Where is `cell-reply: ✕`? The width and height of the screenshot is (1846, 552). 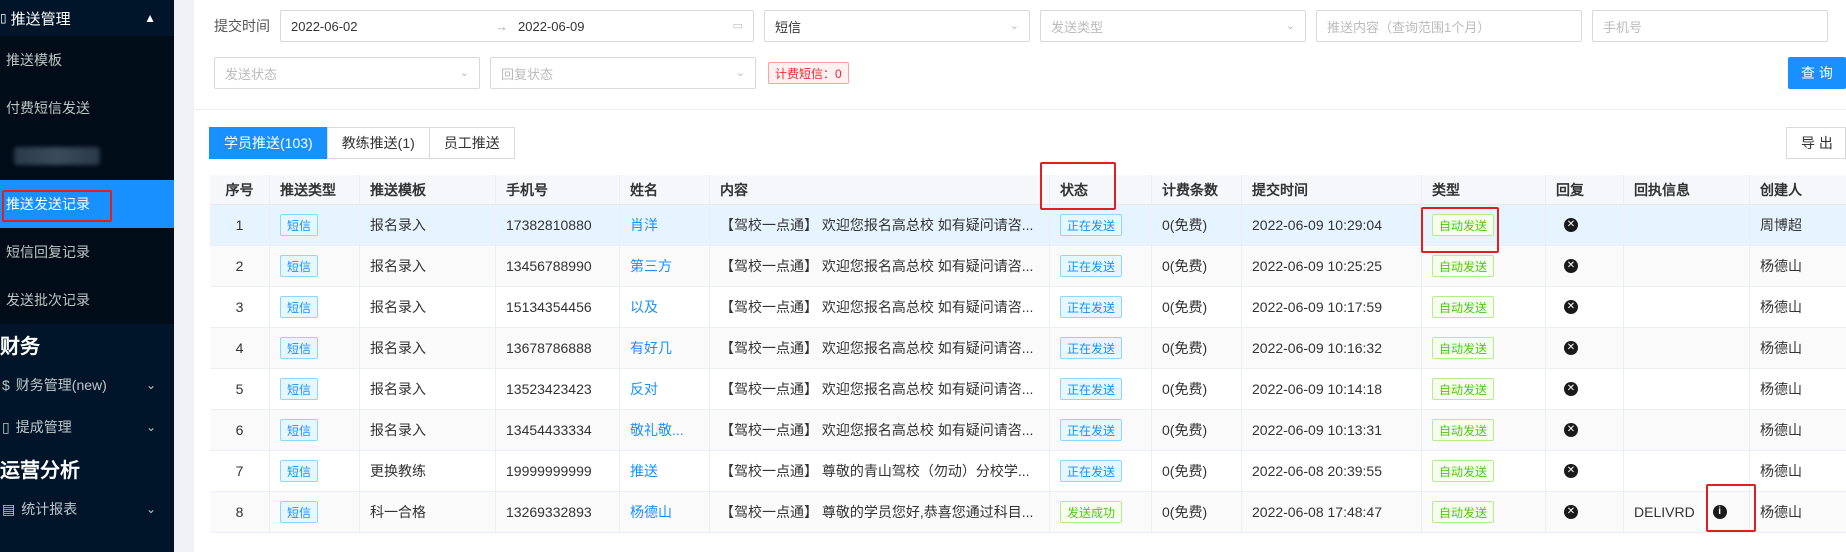
cell-reply: ✕ is located at coordinates (1585, 225).